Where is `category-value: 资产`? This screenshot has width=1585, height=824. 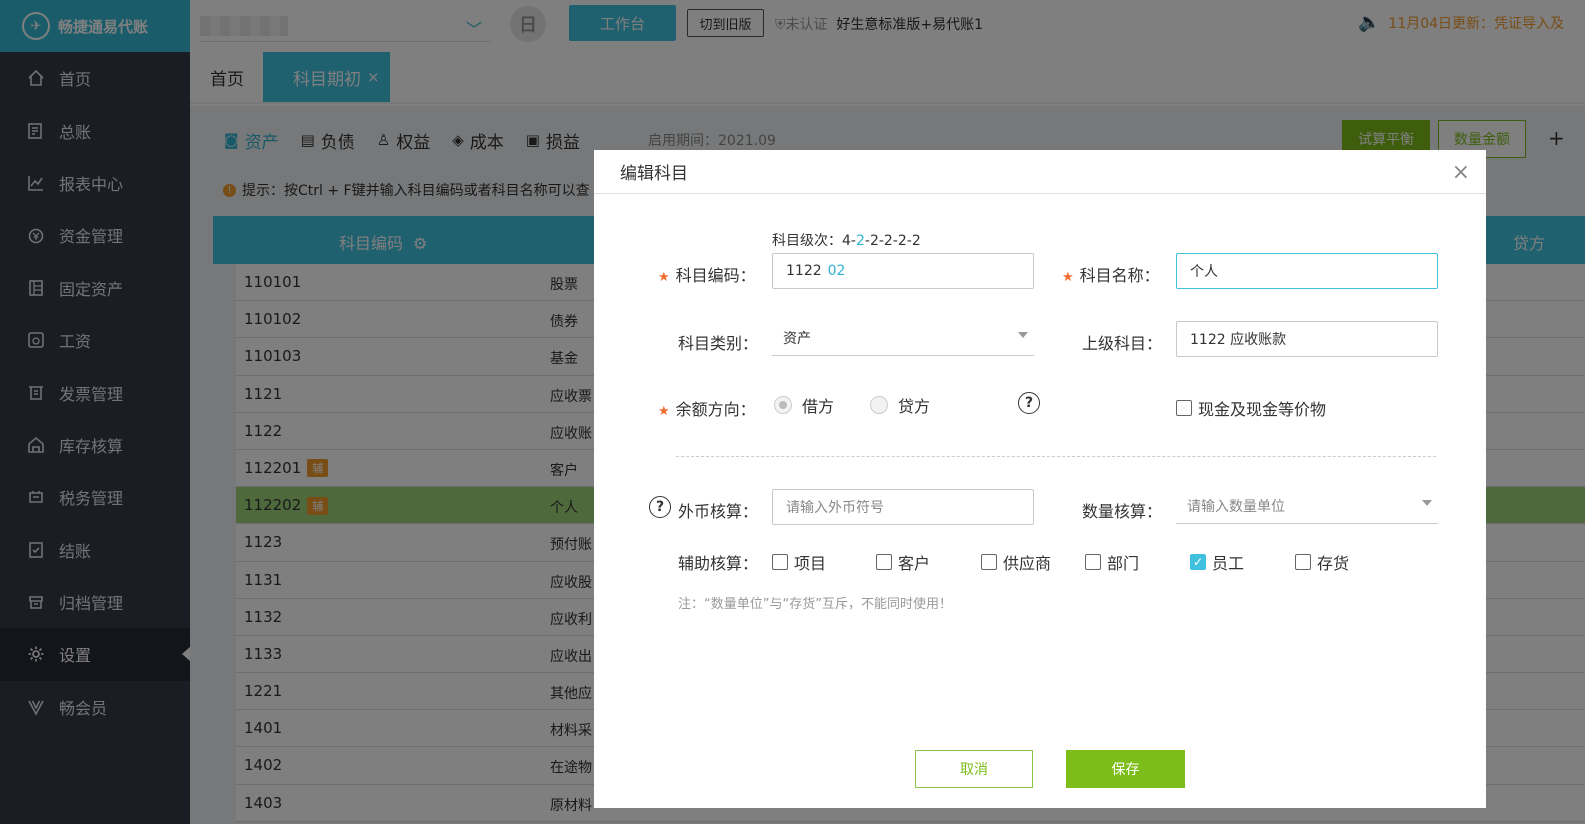 category-value: 资产 is located at coordinates (797, 338).